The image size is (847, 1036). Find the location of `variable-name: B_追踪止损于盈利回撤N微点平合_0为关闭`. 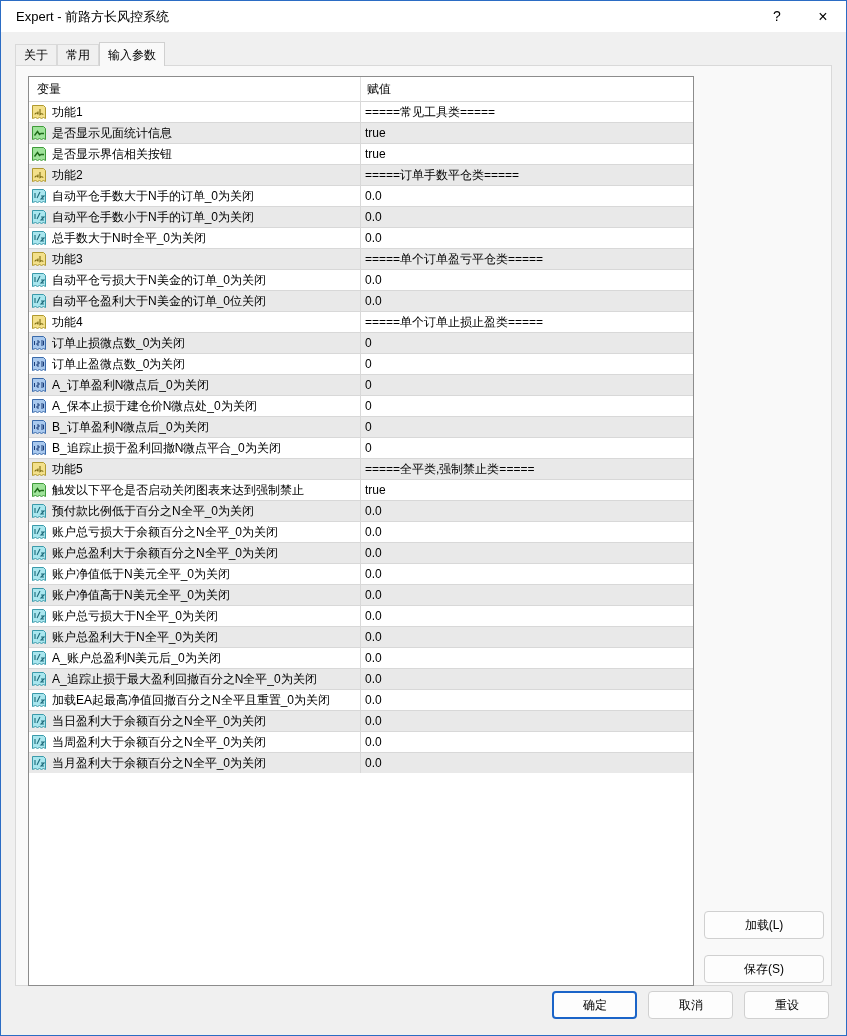

variable-name: B_追踪止损于盈利回撤N微点平合_0为关闭 is located at coordinates (166, 448).